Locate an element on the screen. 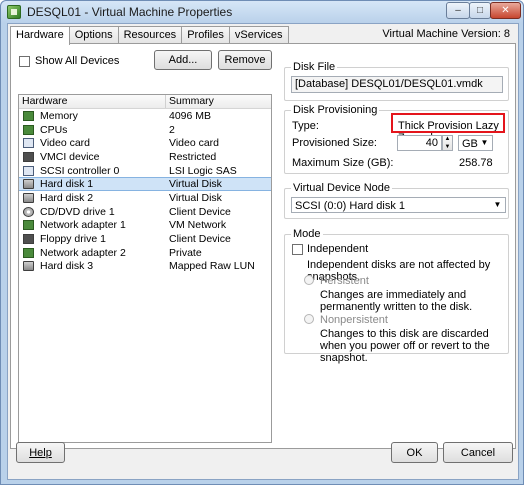 Image resolution: width=524 pixels, height=485 pixels. mode-group-title: Mode is located at coordinates (307, 234).